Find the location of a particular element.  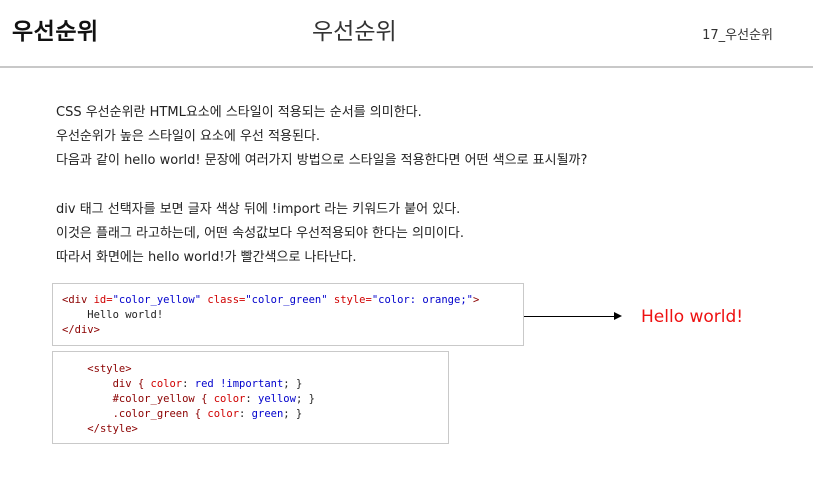

style-close-tag: </style> is located at coordinates (112, 429).